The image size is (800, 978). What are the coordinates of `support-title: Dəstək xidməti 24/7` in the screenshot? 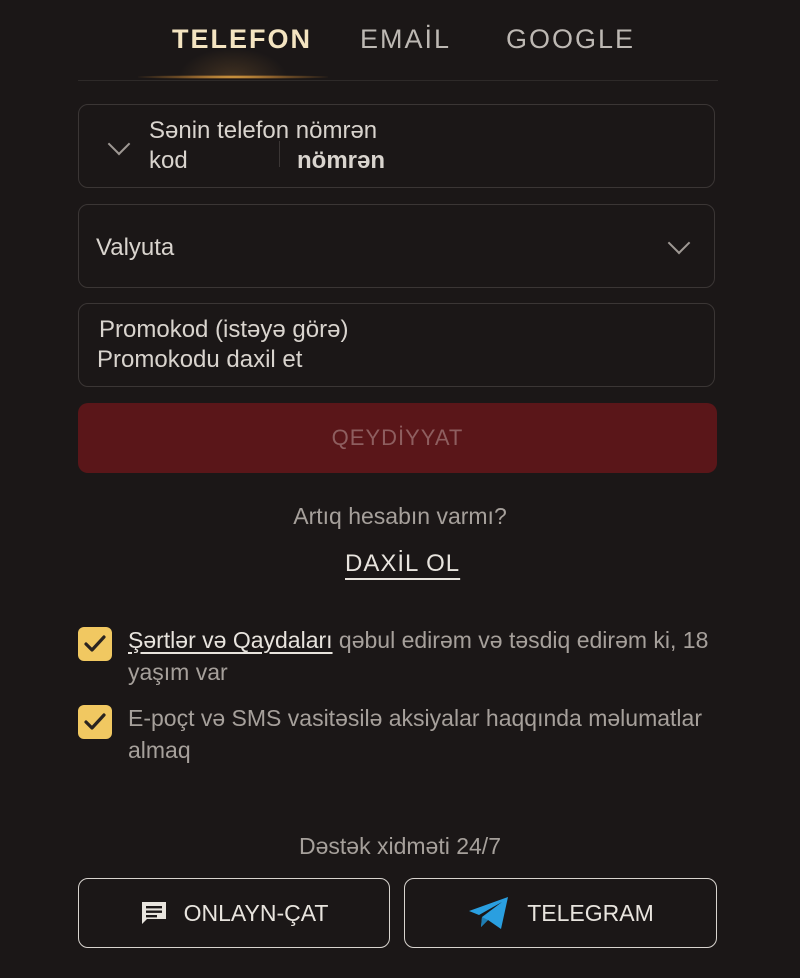 It's located at (400, 846).